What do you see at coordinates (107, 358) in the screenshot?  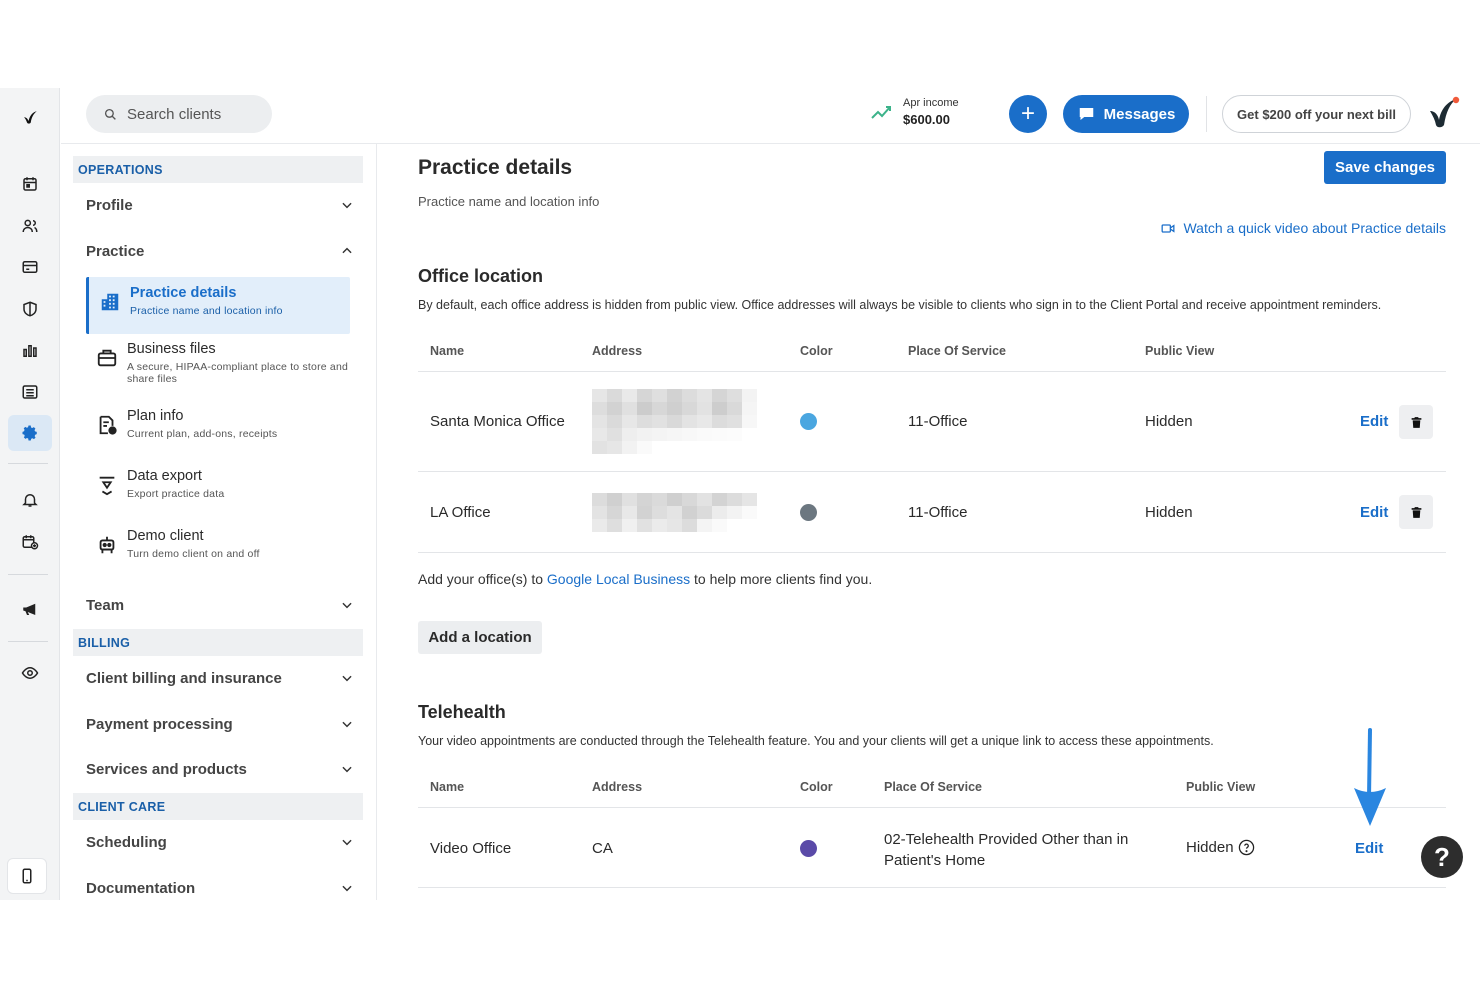 I see `briefcase-icon` at bounding box center [107, 358].